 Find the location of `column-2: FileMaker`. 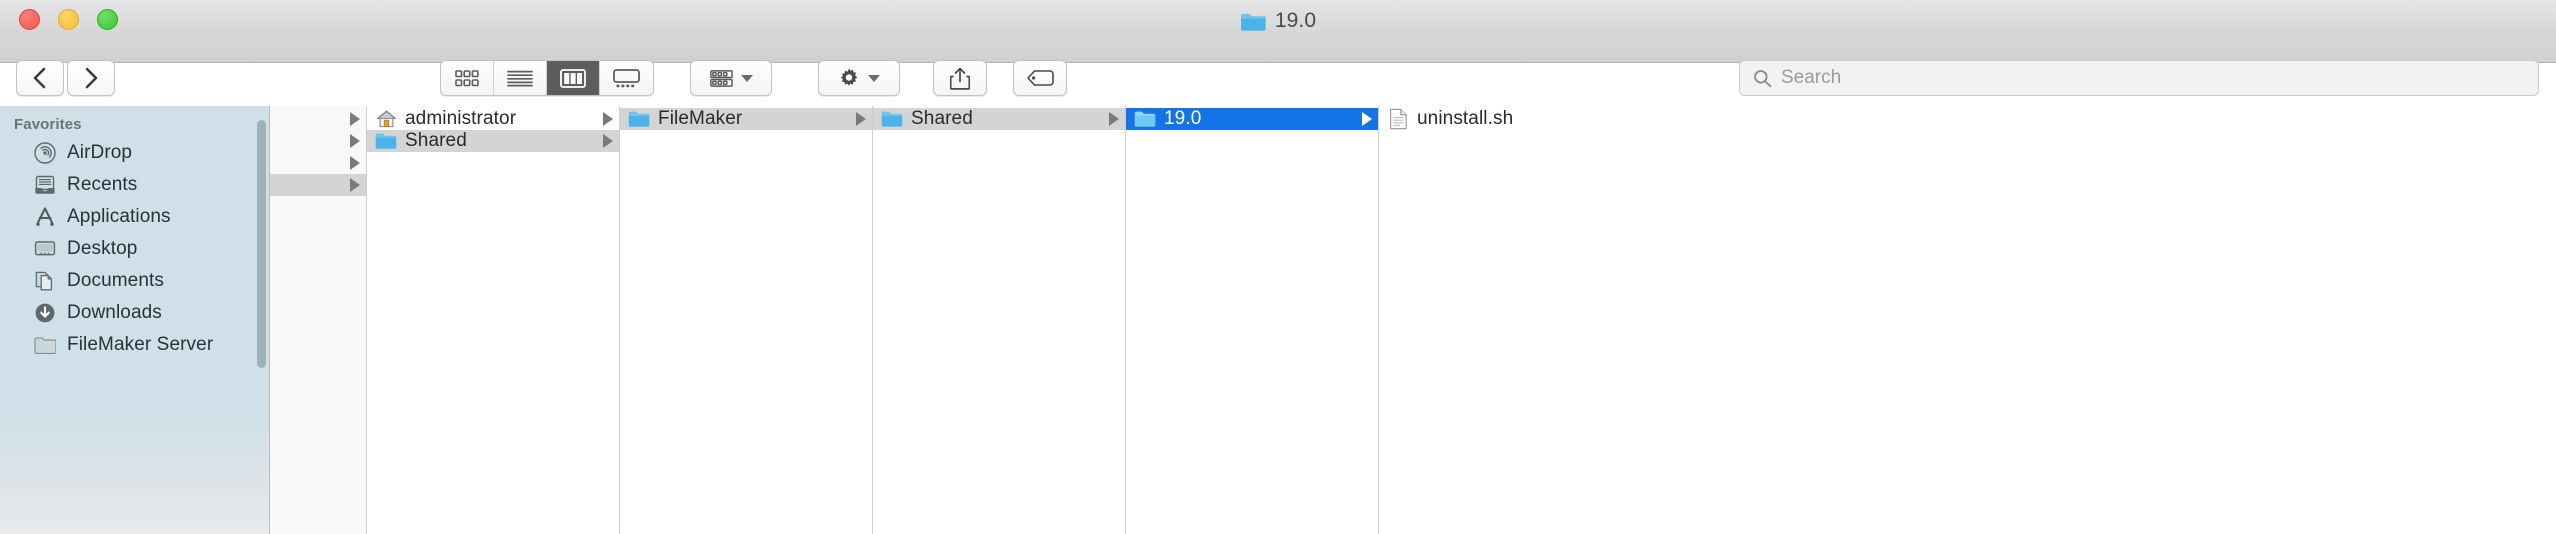

column-2: FileMaker is located at coordinates (746, 320).